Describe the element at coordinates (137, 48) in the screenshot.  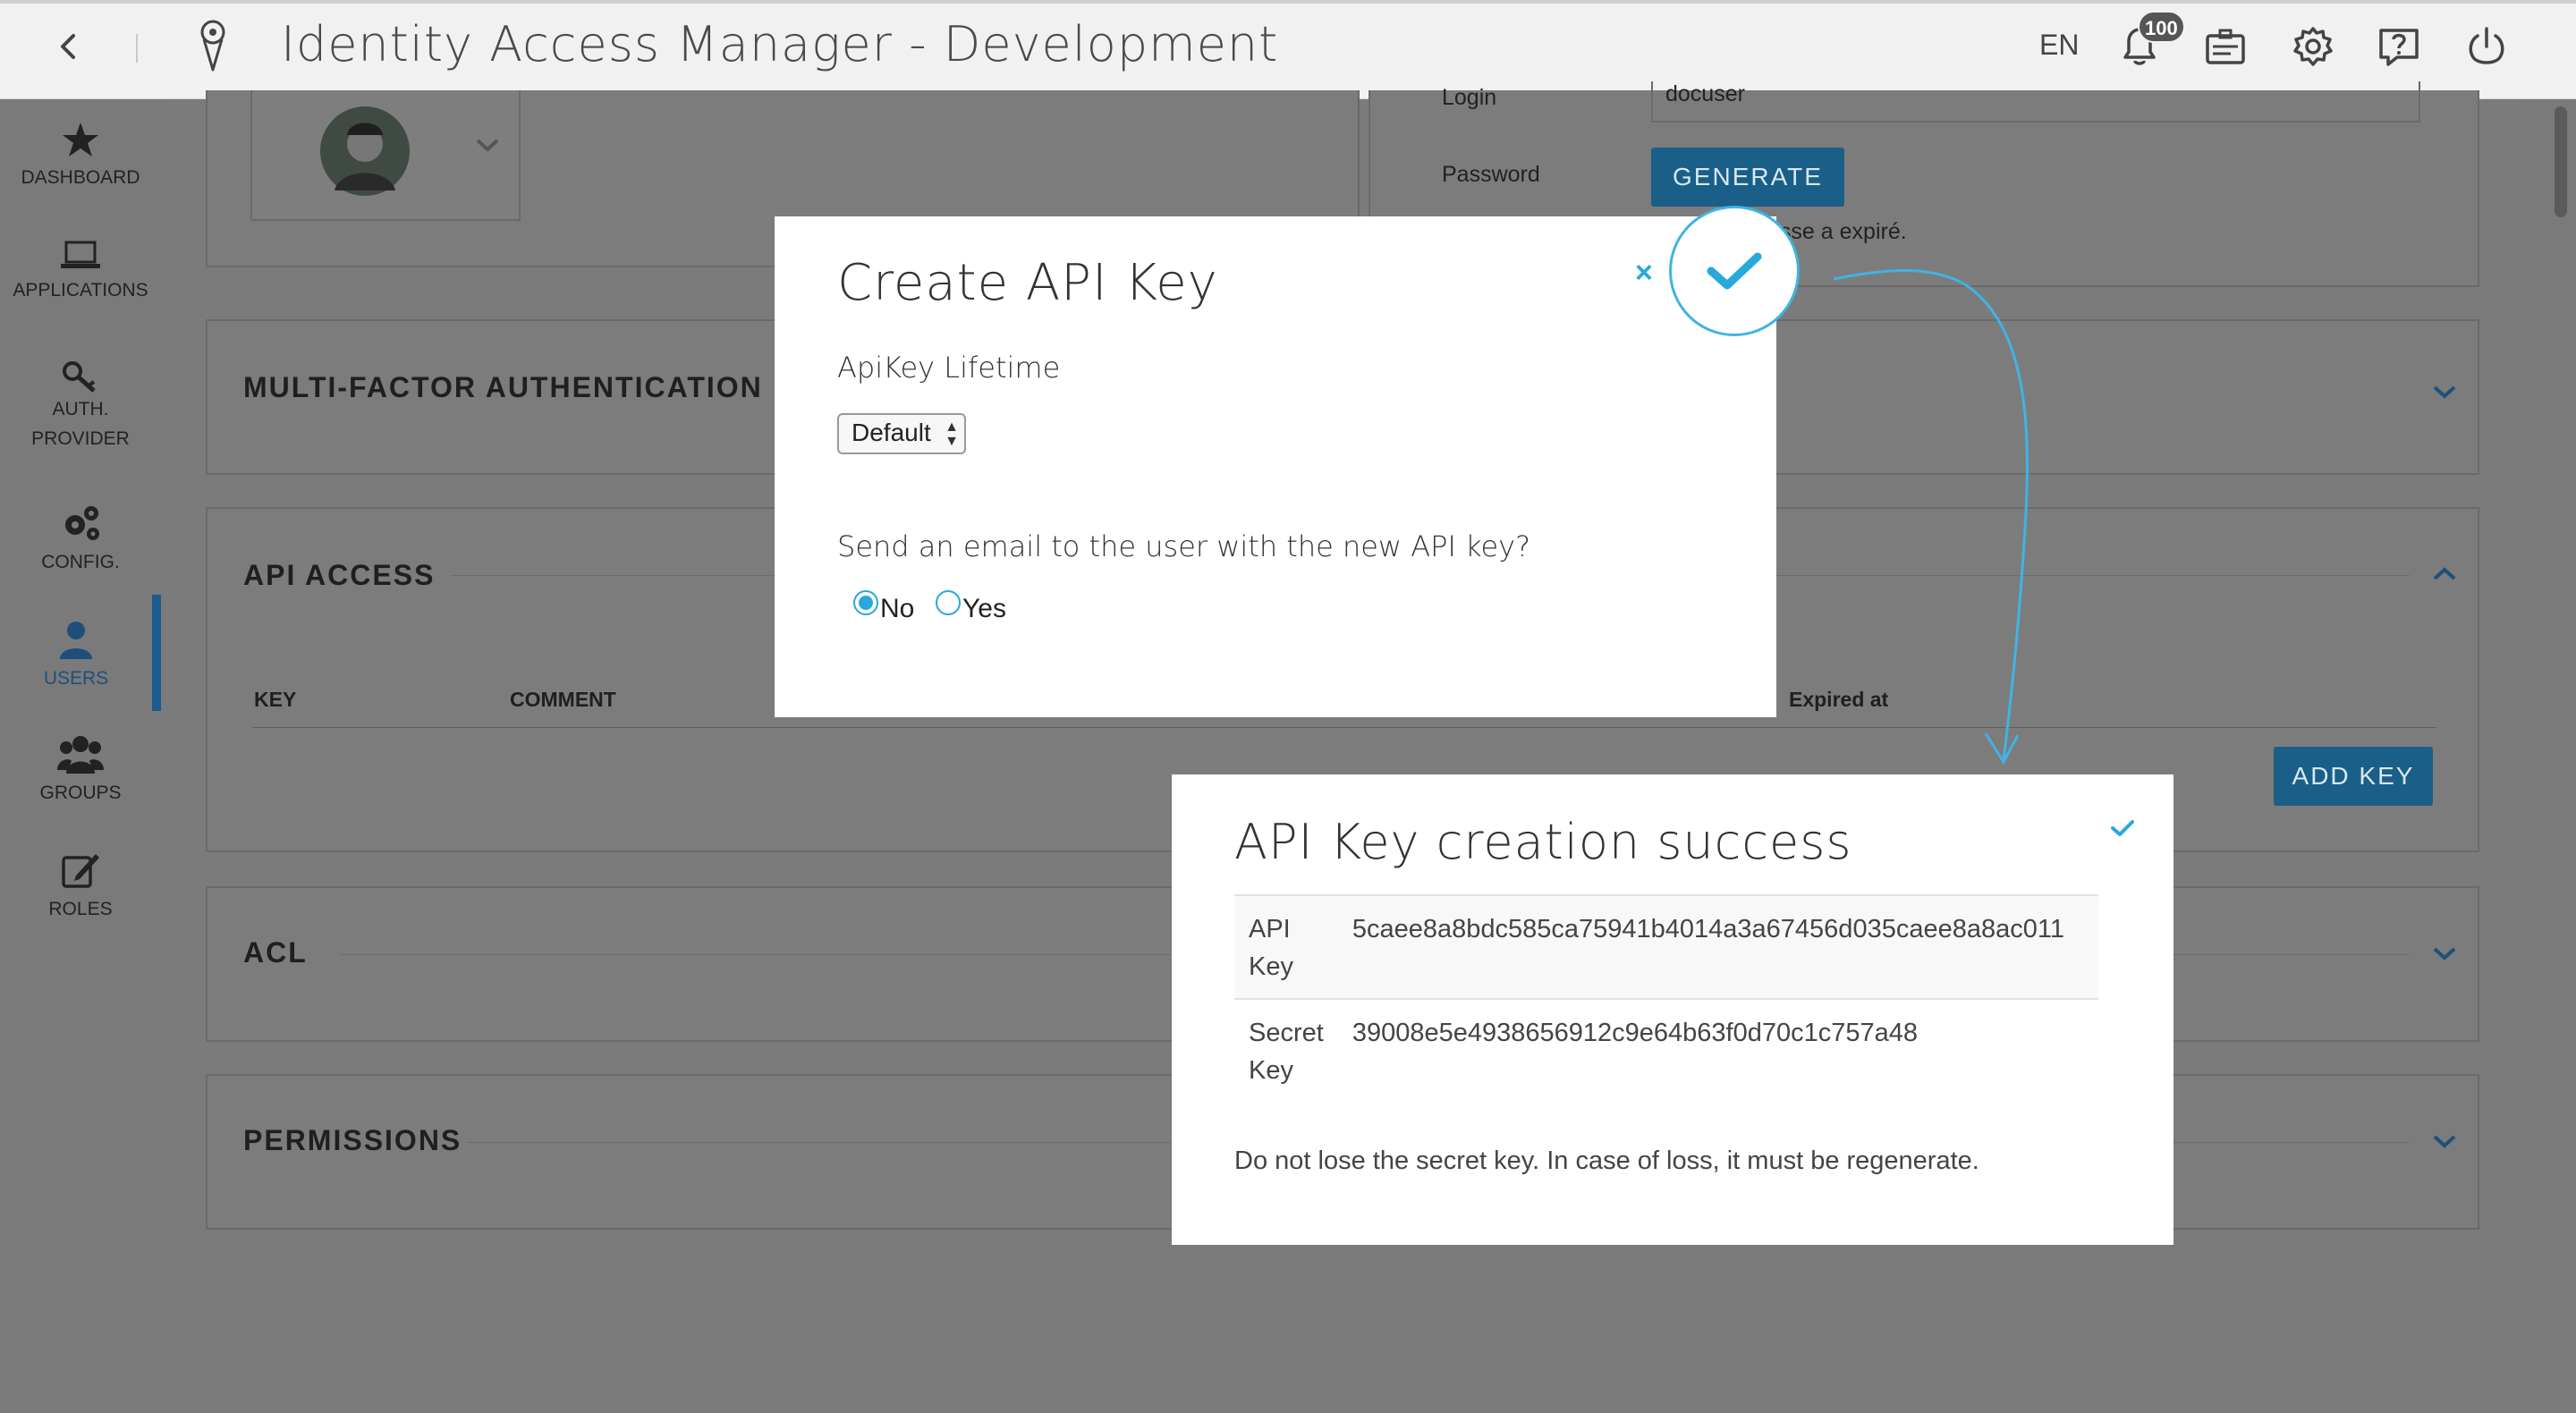
I see `separator` at that location.